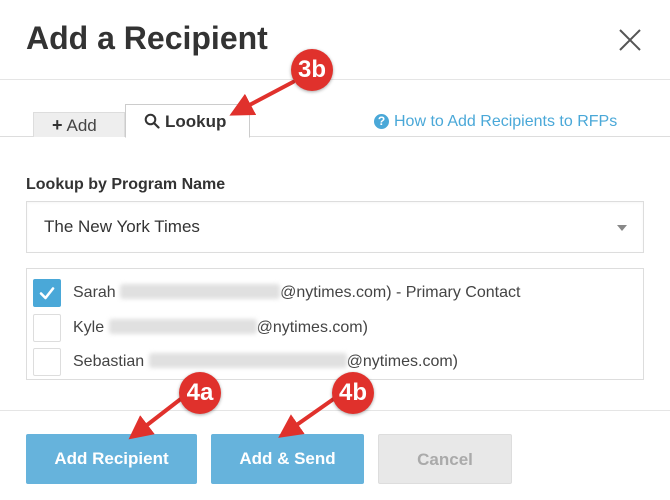  What do you see at coordinates (307, 417) in the screenshot?
I see `arrow-4b` at bounding box center [307, 417].